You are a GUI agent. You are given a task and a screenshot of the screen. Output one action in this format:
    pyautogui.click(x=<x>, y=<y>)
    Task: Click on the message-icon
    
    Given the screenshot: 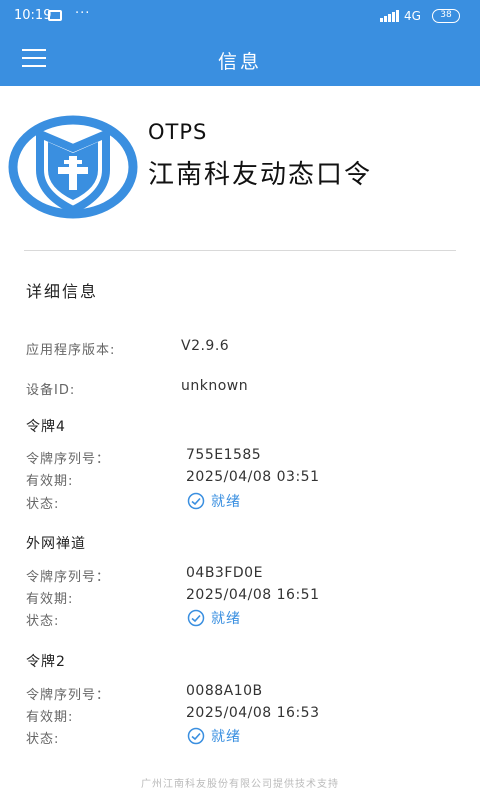 What is the action you would take?
    pyautogui.click(x=55, y=15)
    